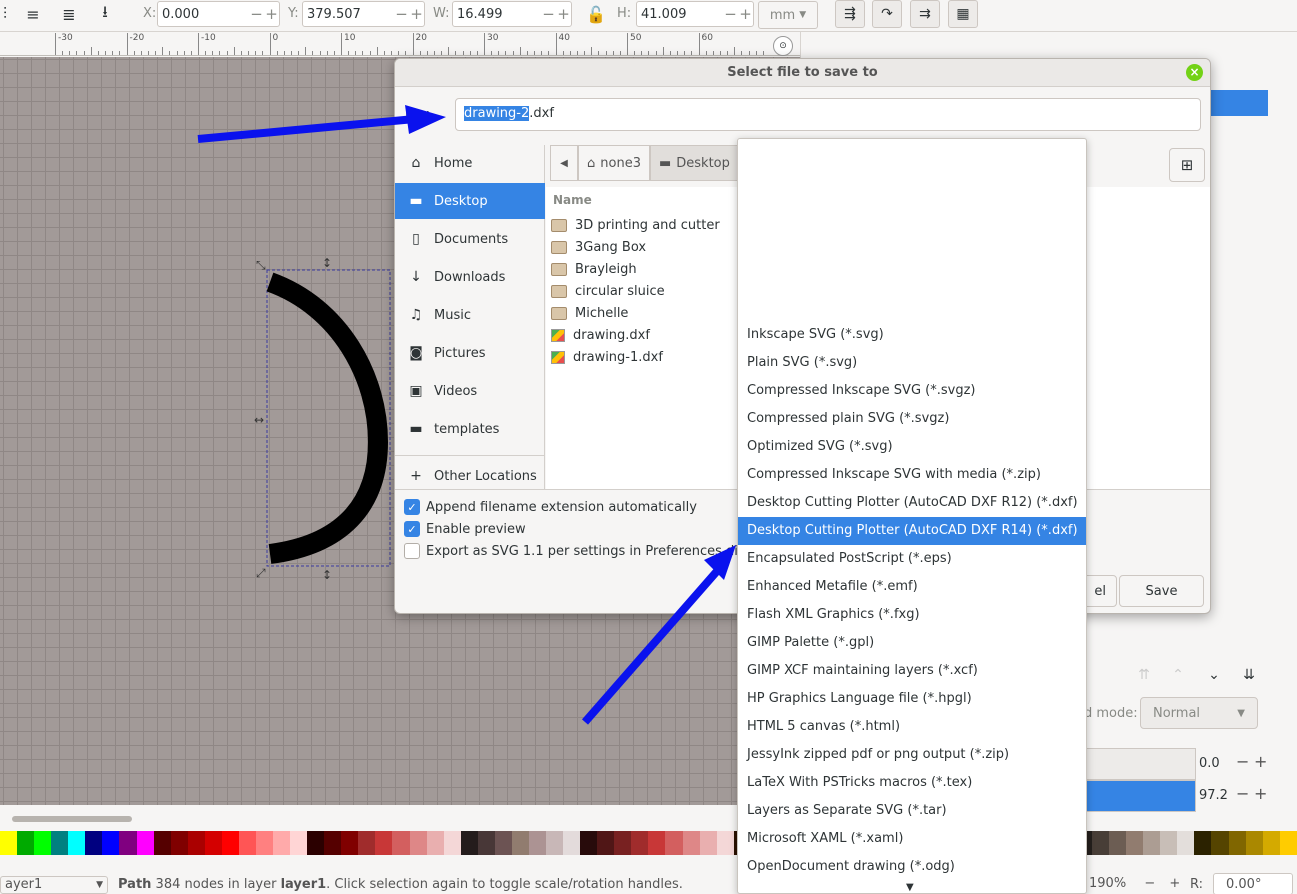 The width and height of the screenshot is (1297, 894). What do you see at coordinates (563, 14) in the screenshot?
I see `w-increment-button: +` at bounding box center [563, 14].